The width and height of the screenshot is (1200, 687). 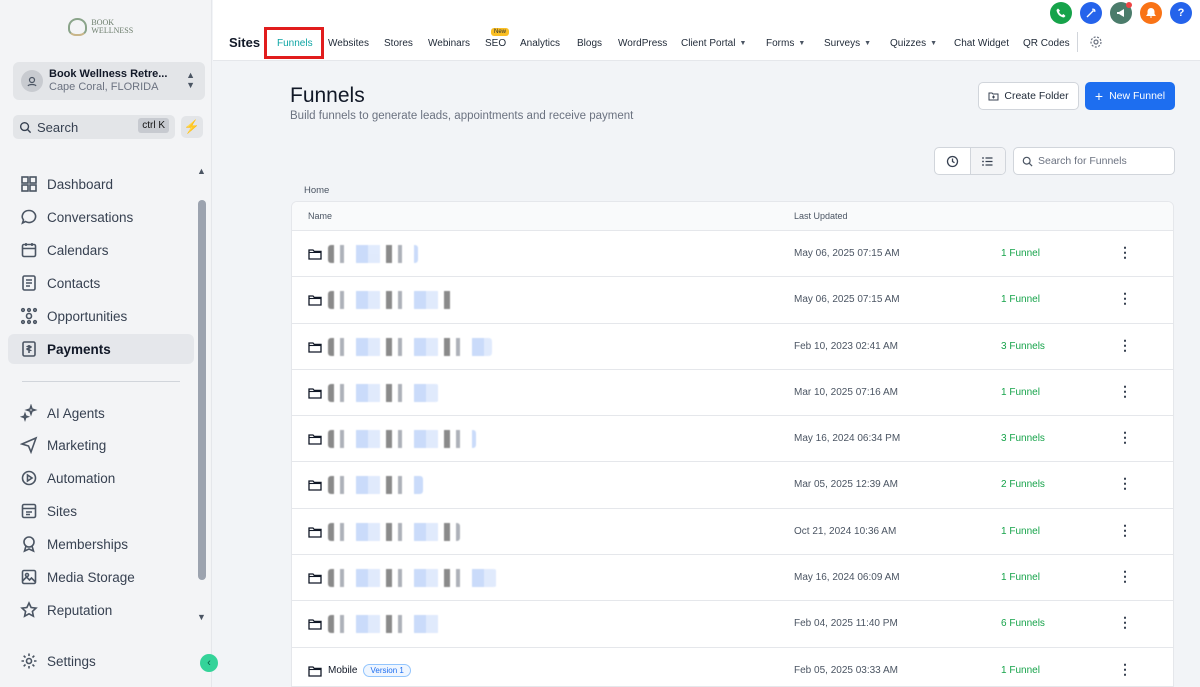 What do you see at coordinates (785, 43) in the screenshot?
I see `tab-forms: Forms ▼` at bounding box center [785, 43].